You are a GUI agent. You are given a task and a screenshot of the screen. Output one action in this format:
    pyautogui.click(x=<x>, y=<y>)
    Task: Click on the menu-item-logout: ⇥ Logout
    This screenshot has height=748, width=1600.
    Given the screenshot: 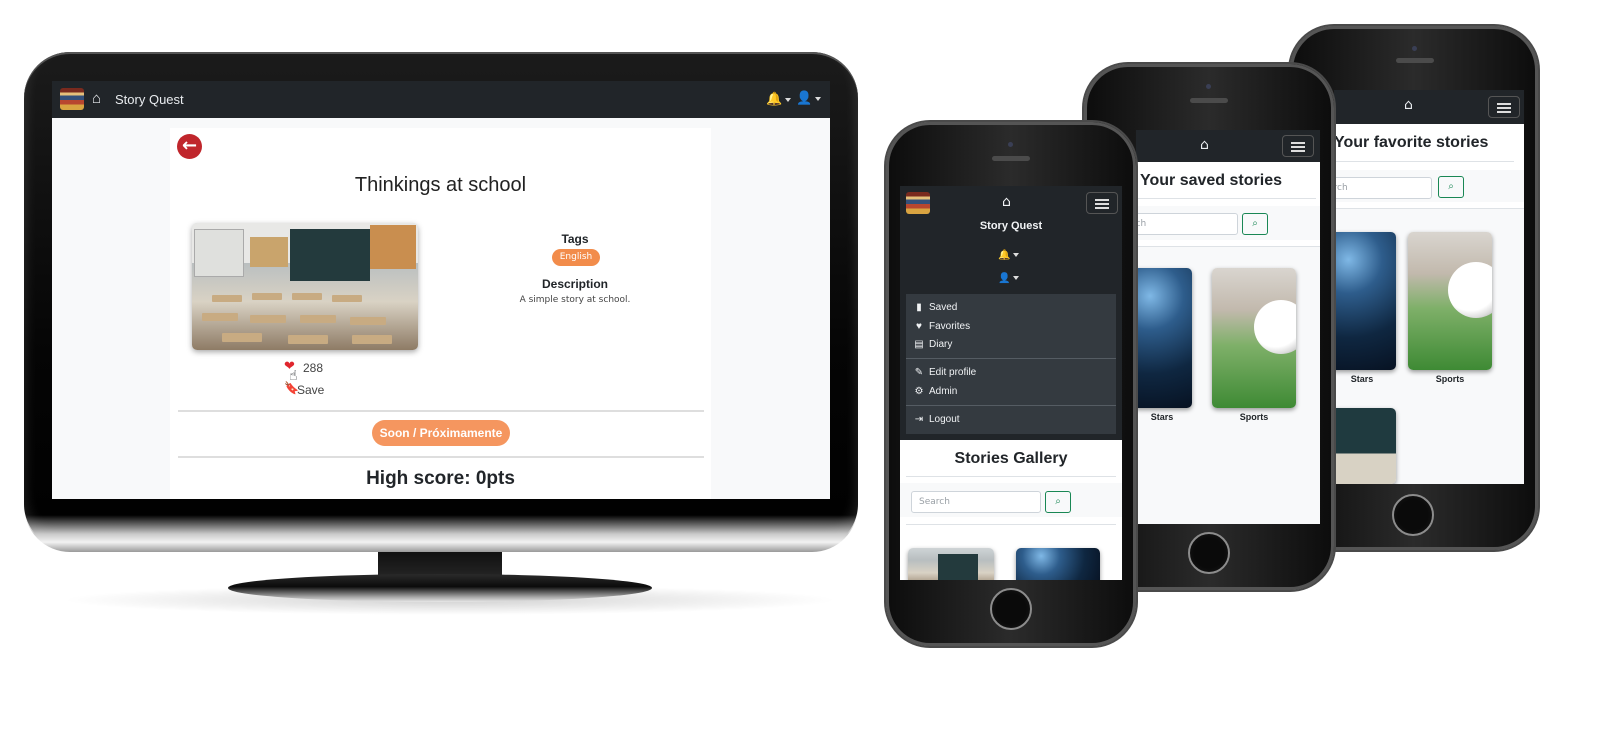 What is the action you would take?
    pyautogui.click(x=937, y=419)
    